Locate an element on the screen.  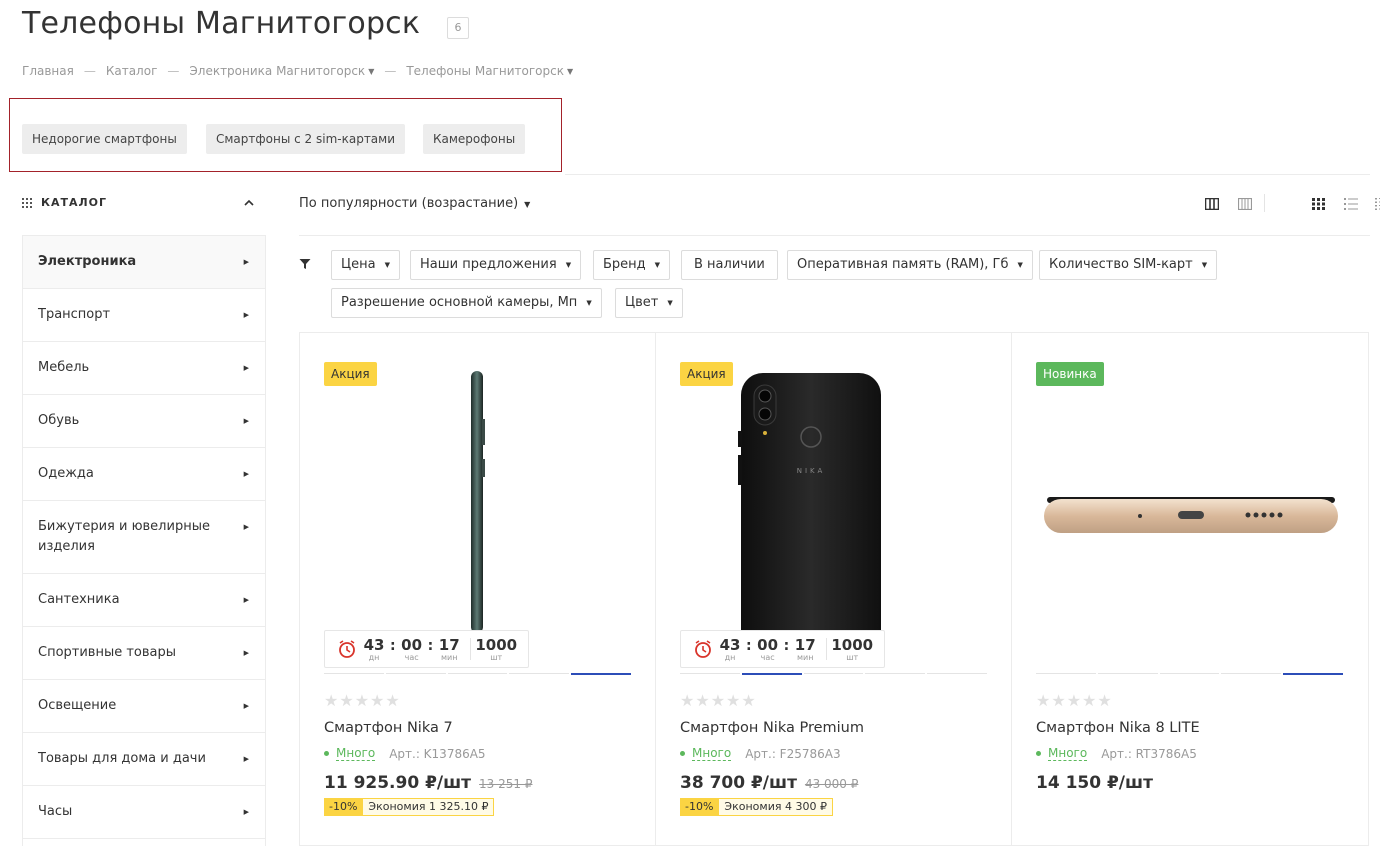
tag-dual-sim: Смартфоны с 2 sim-картами is located at coordinates (306, 139).